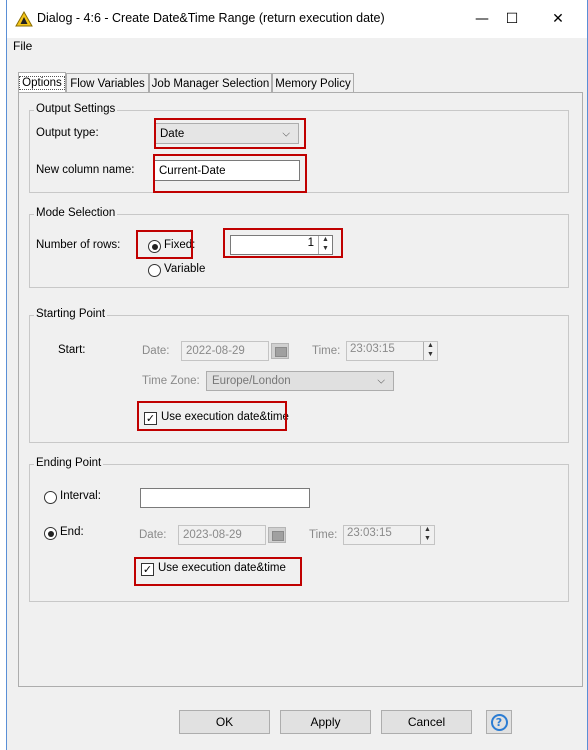 This screenshot has width=588, height=750. What do you see at coordinates (310, 243) in the screenshot?
I see `rows-value: 1` at bounding box center [310, 243].